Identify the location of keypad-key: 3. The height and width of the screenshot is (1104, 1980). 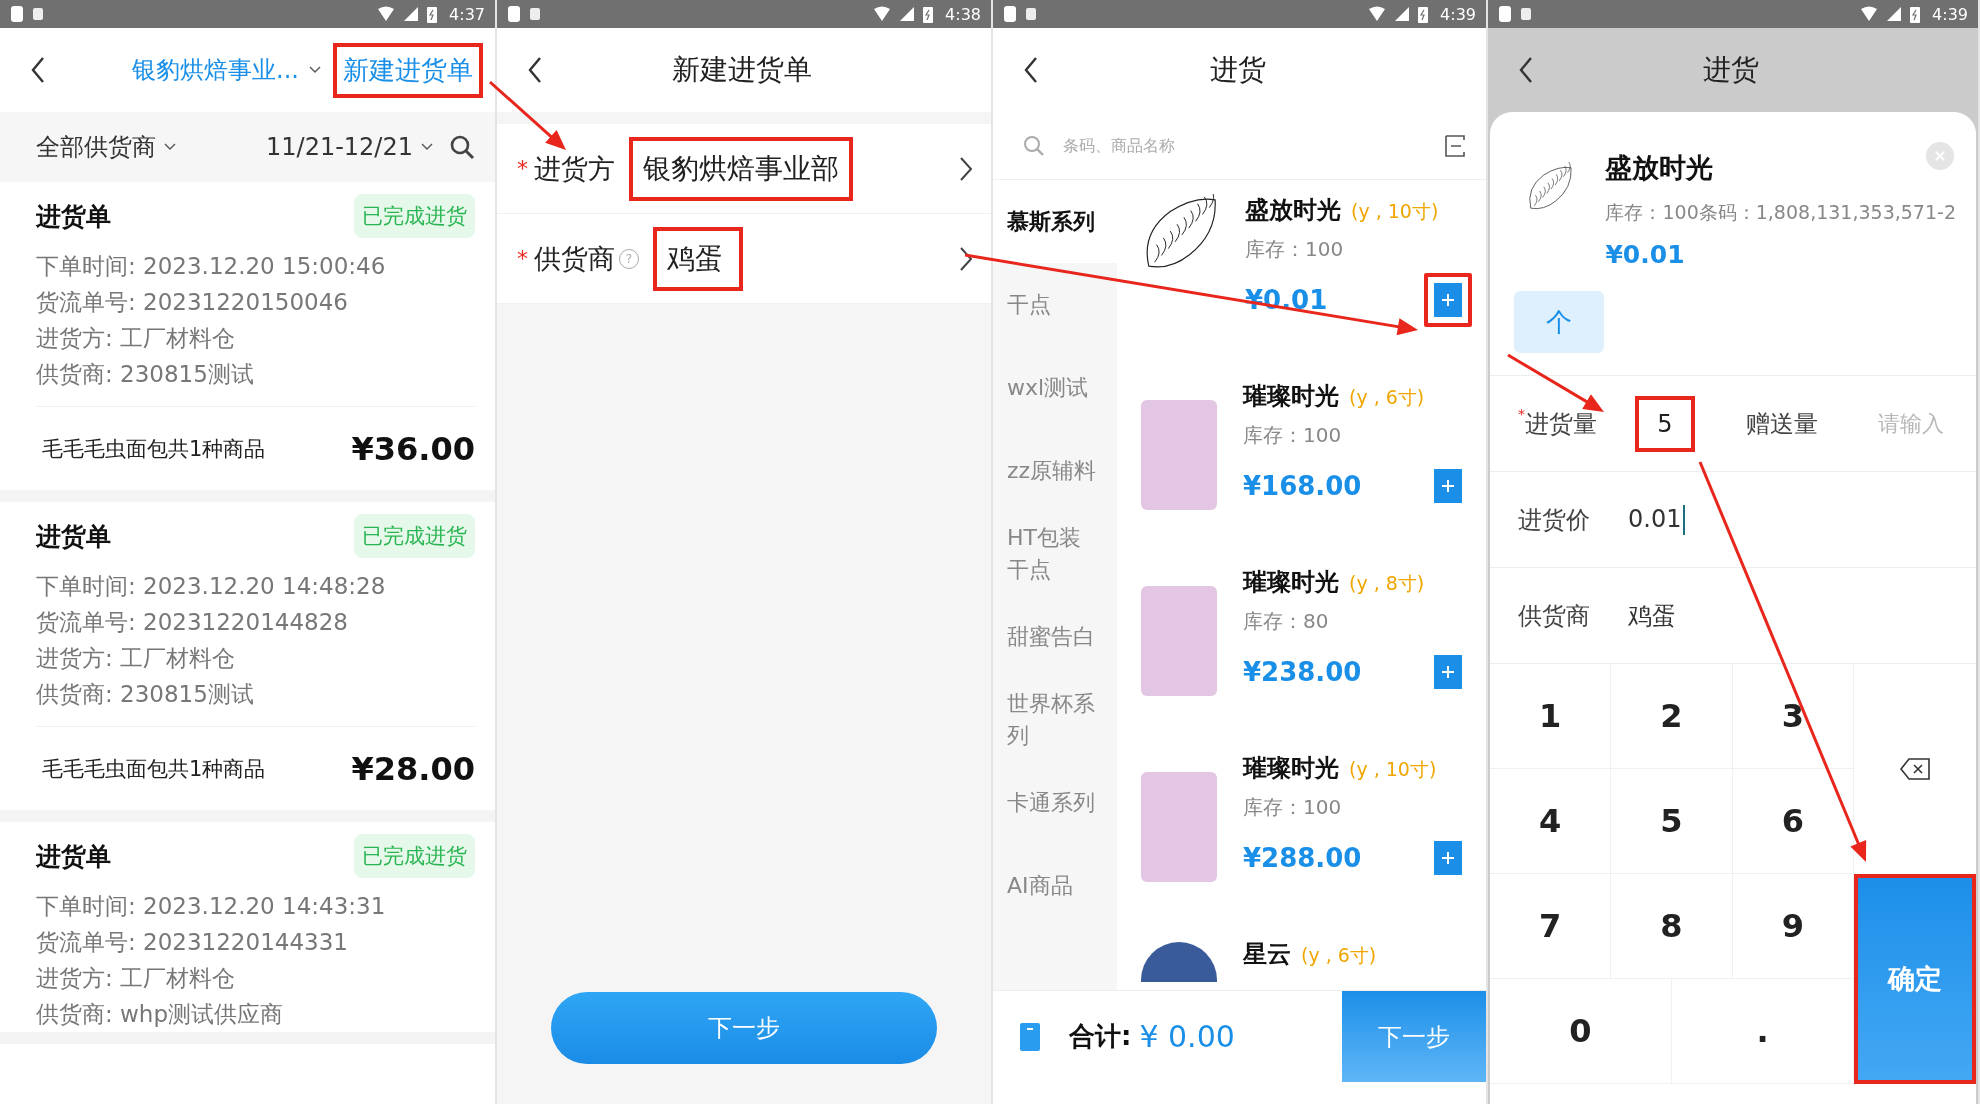
(1793, 716).